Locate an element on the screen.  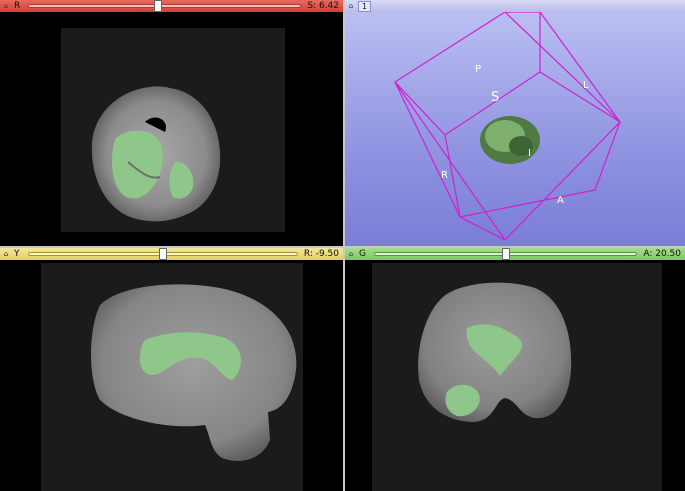
yellow-slice-controller: ⌂ Y R: -9.50 is located at coordinates (171, 254).